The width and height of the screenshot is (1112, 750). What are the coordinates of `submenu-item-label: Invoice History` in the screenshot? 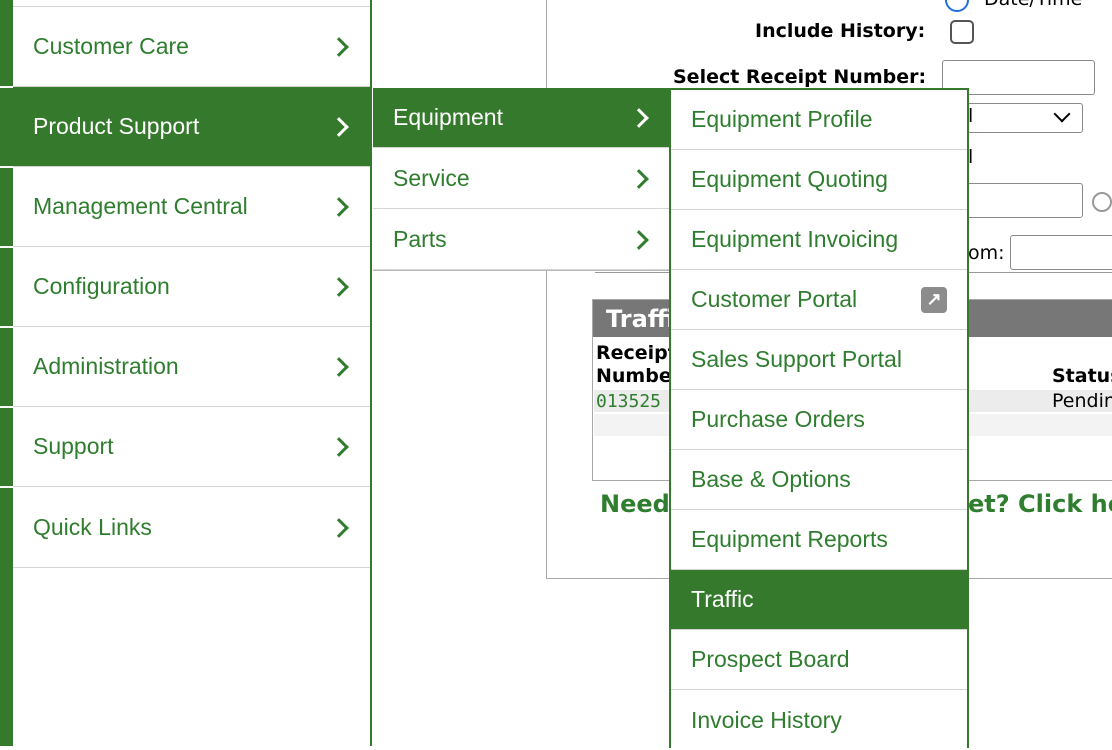 It's located at (766, 719).